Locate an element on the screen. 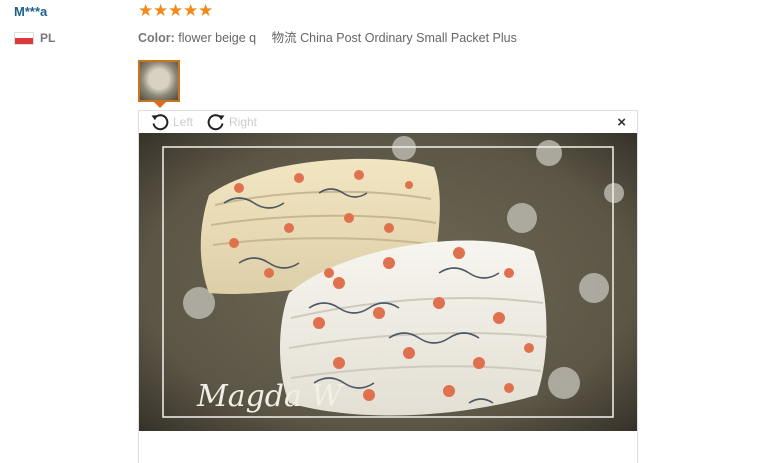 The width and height of the screenshot is (769, 463). country-code: PL is located at coordinates (48, 38).